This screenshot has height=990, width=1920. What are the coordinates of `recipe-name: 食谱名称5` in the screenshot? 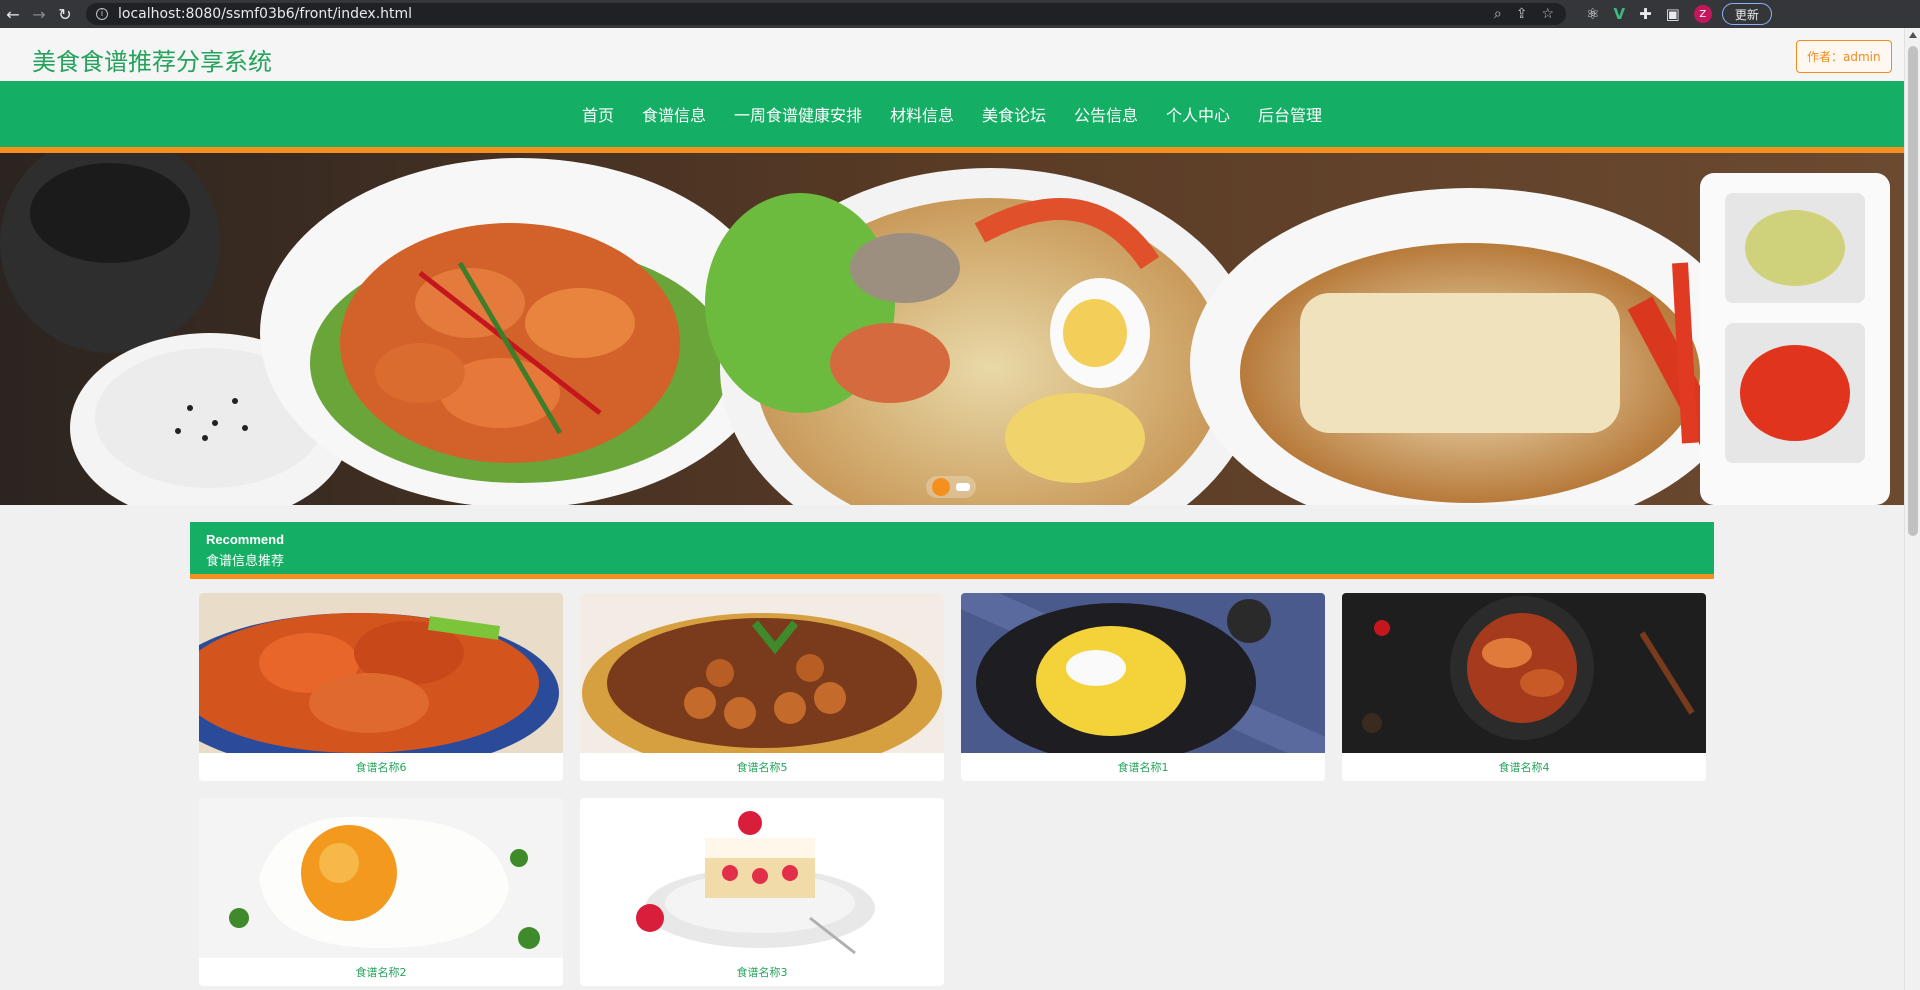 It's located at (762, 767).